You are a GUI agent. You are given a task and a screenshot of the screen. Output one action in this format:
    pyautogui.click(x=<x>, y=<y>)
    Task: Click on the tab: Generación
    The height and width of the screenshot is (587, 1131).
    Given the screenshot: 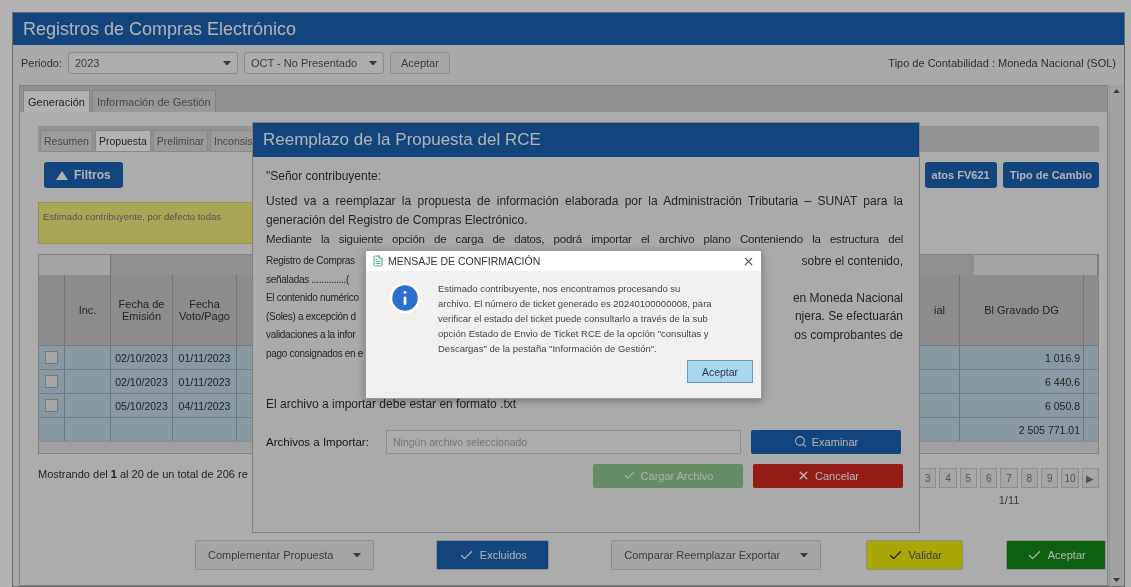 What is the action you would take?
    pyautogui.click(x=56, y=101)
    